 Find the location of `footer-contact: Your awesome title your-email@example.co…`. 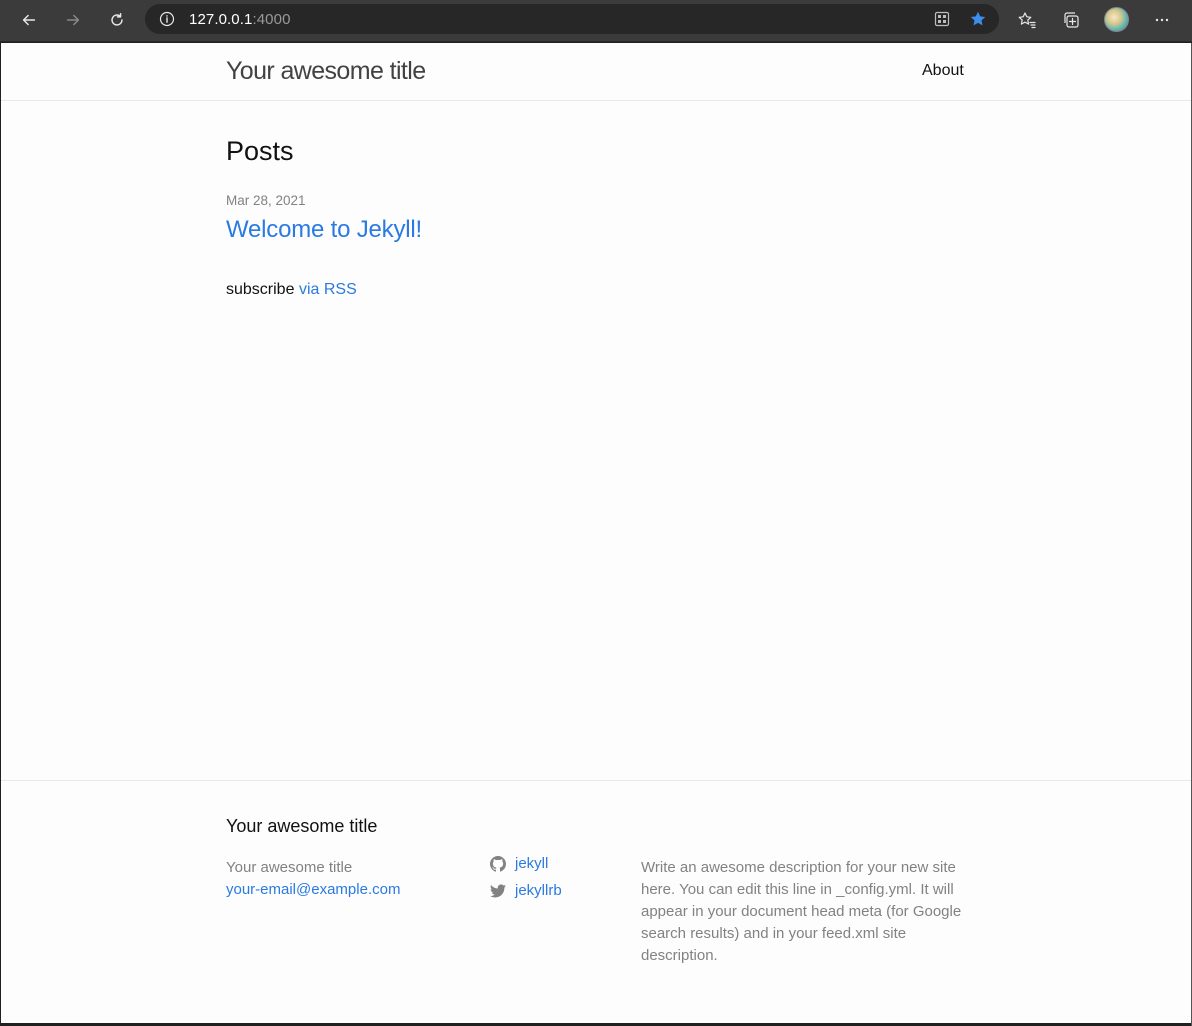

footer-contact: Your awesome title your-email@example.co… is located at coordinates (313, 879).